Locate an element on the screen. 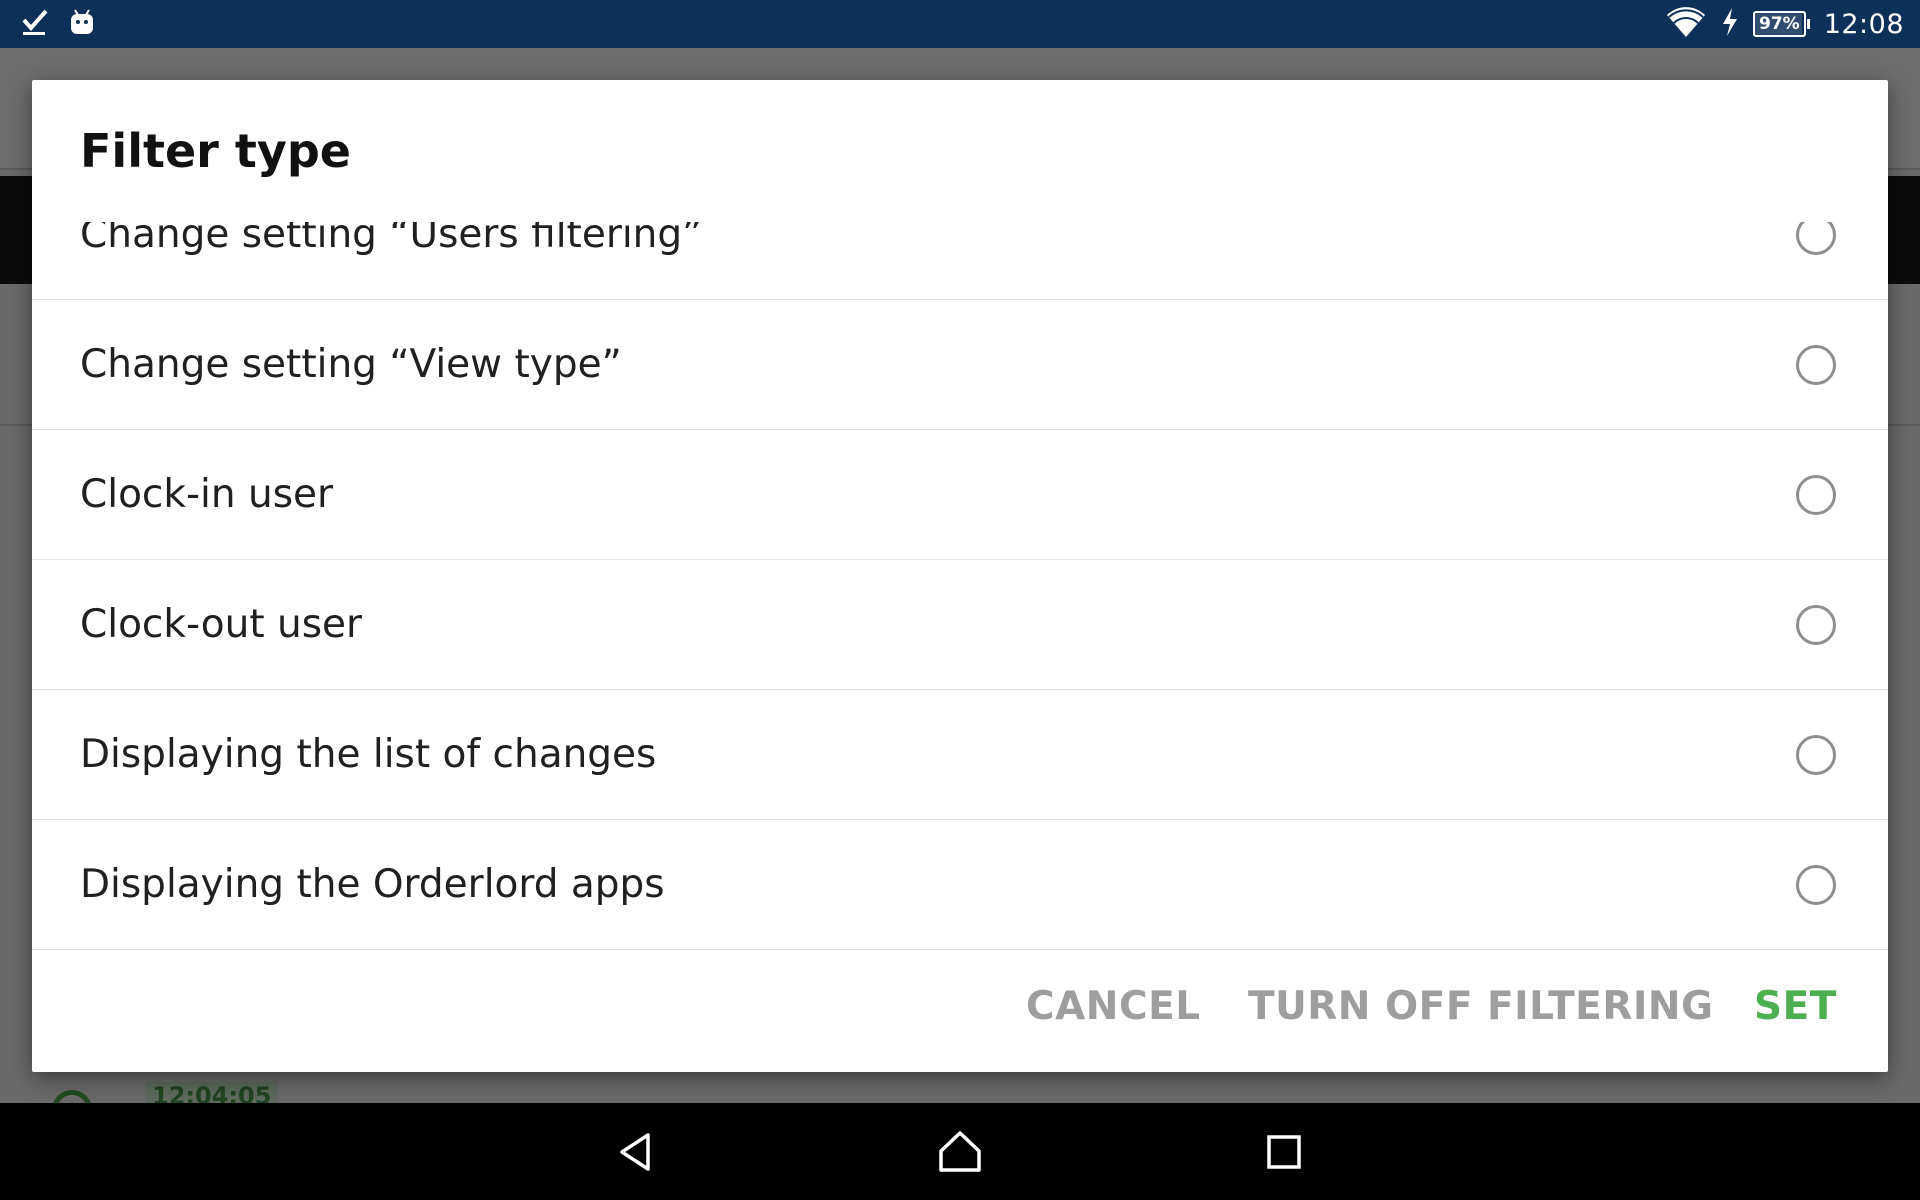 The image size is (1920, 1200). turn-off-filtering-button: TURN OFF FILTERING is located at coordinates (1481, 1007).